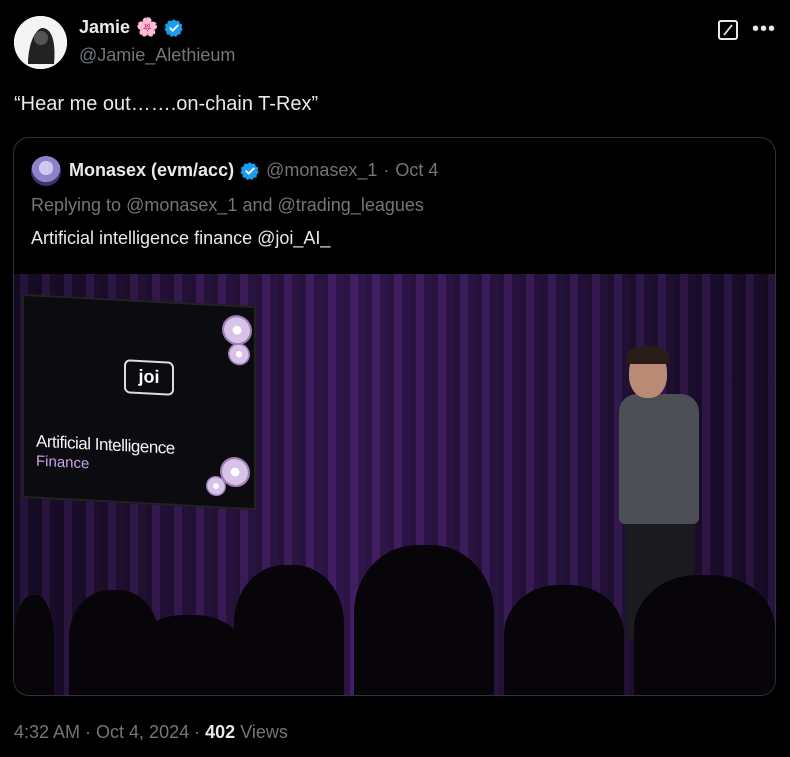  What do you see at coordinates (659, 459) in the screenshot?
I see `speaker-body` at bounding box center [659, 459].